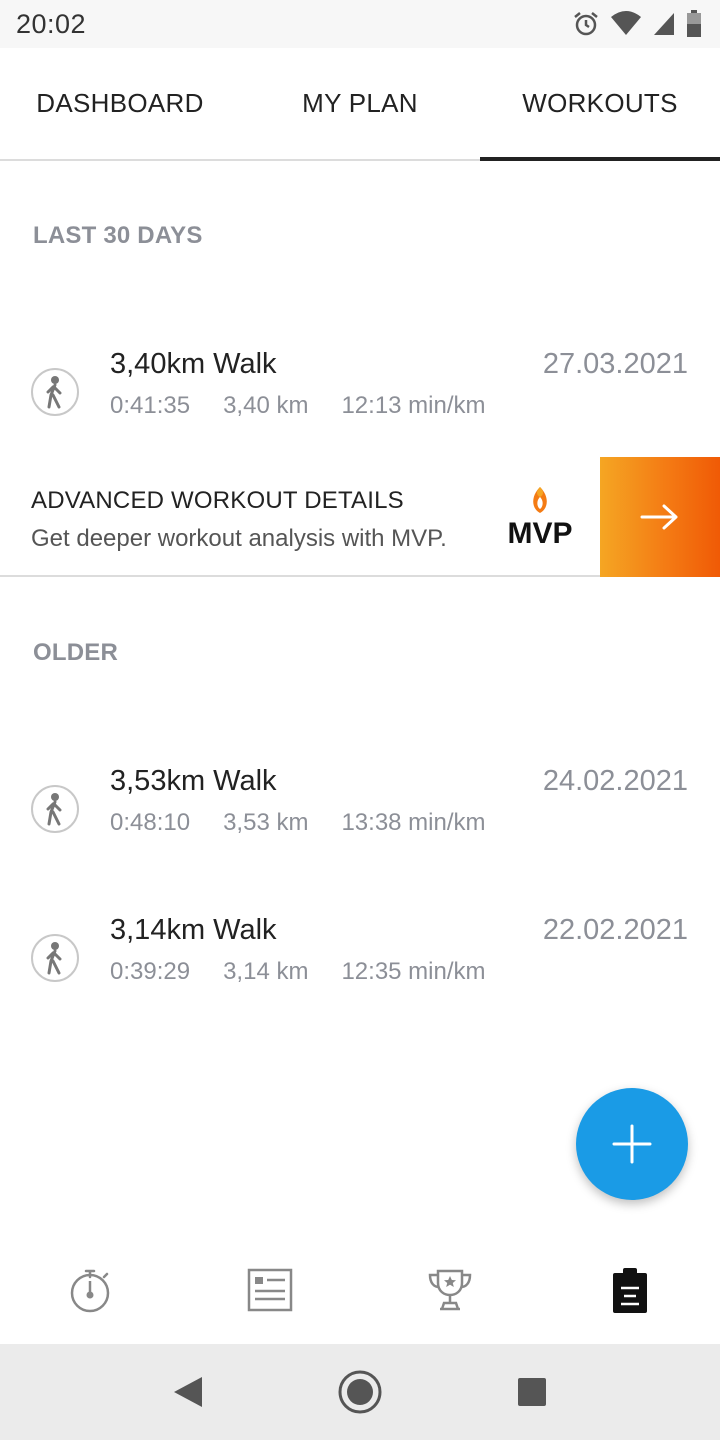  I want to click on mvp-logo: MVP, so click(540, 516).